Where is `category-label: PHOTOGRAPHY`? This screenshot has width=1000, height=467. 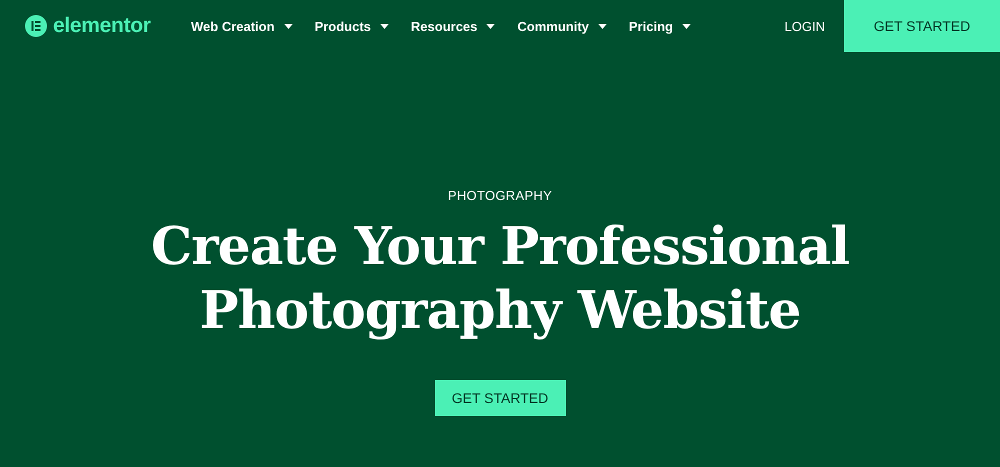 category-label: PHOTOGRAPHY is located at coordinates (500, 195).